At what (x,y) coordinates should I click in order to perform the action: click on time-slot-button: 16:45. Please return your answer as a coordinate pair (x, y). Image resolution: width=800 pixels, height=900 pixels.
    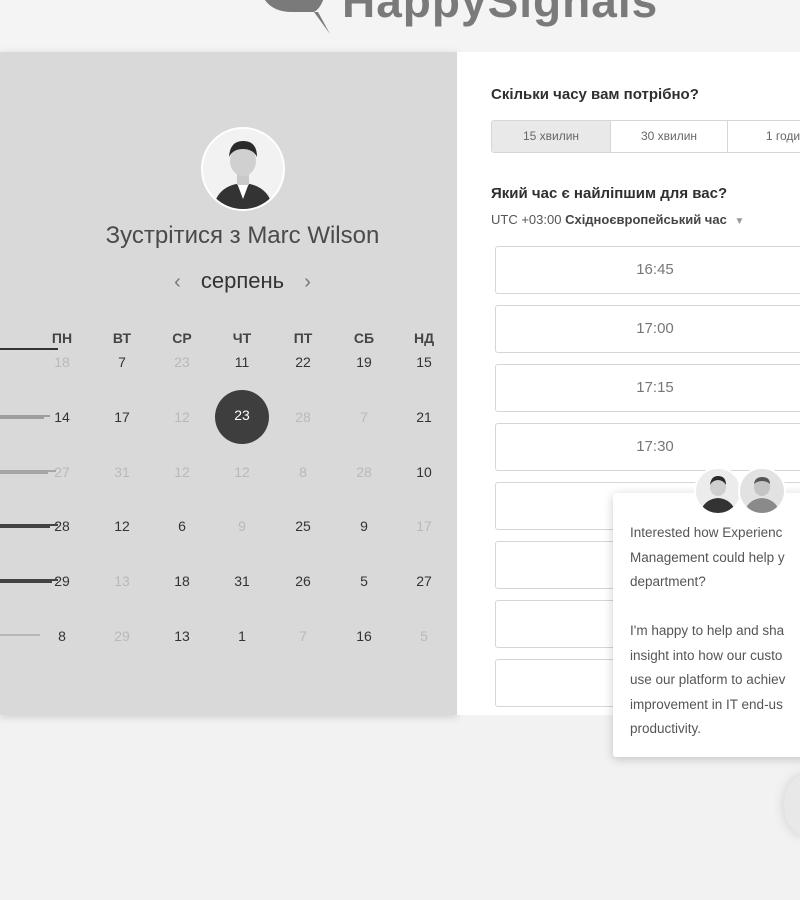
    Looking at the image, I should click on (647, 270).